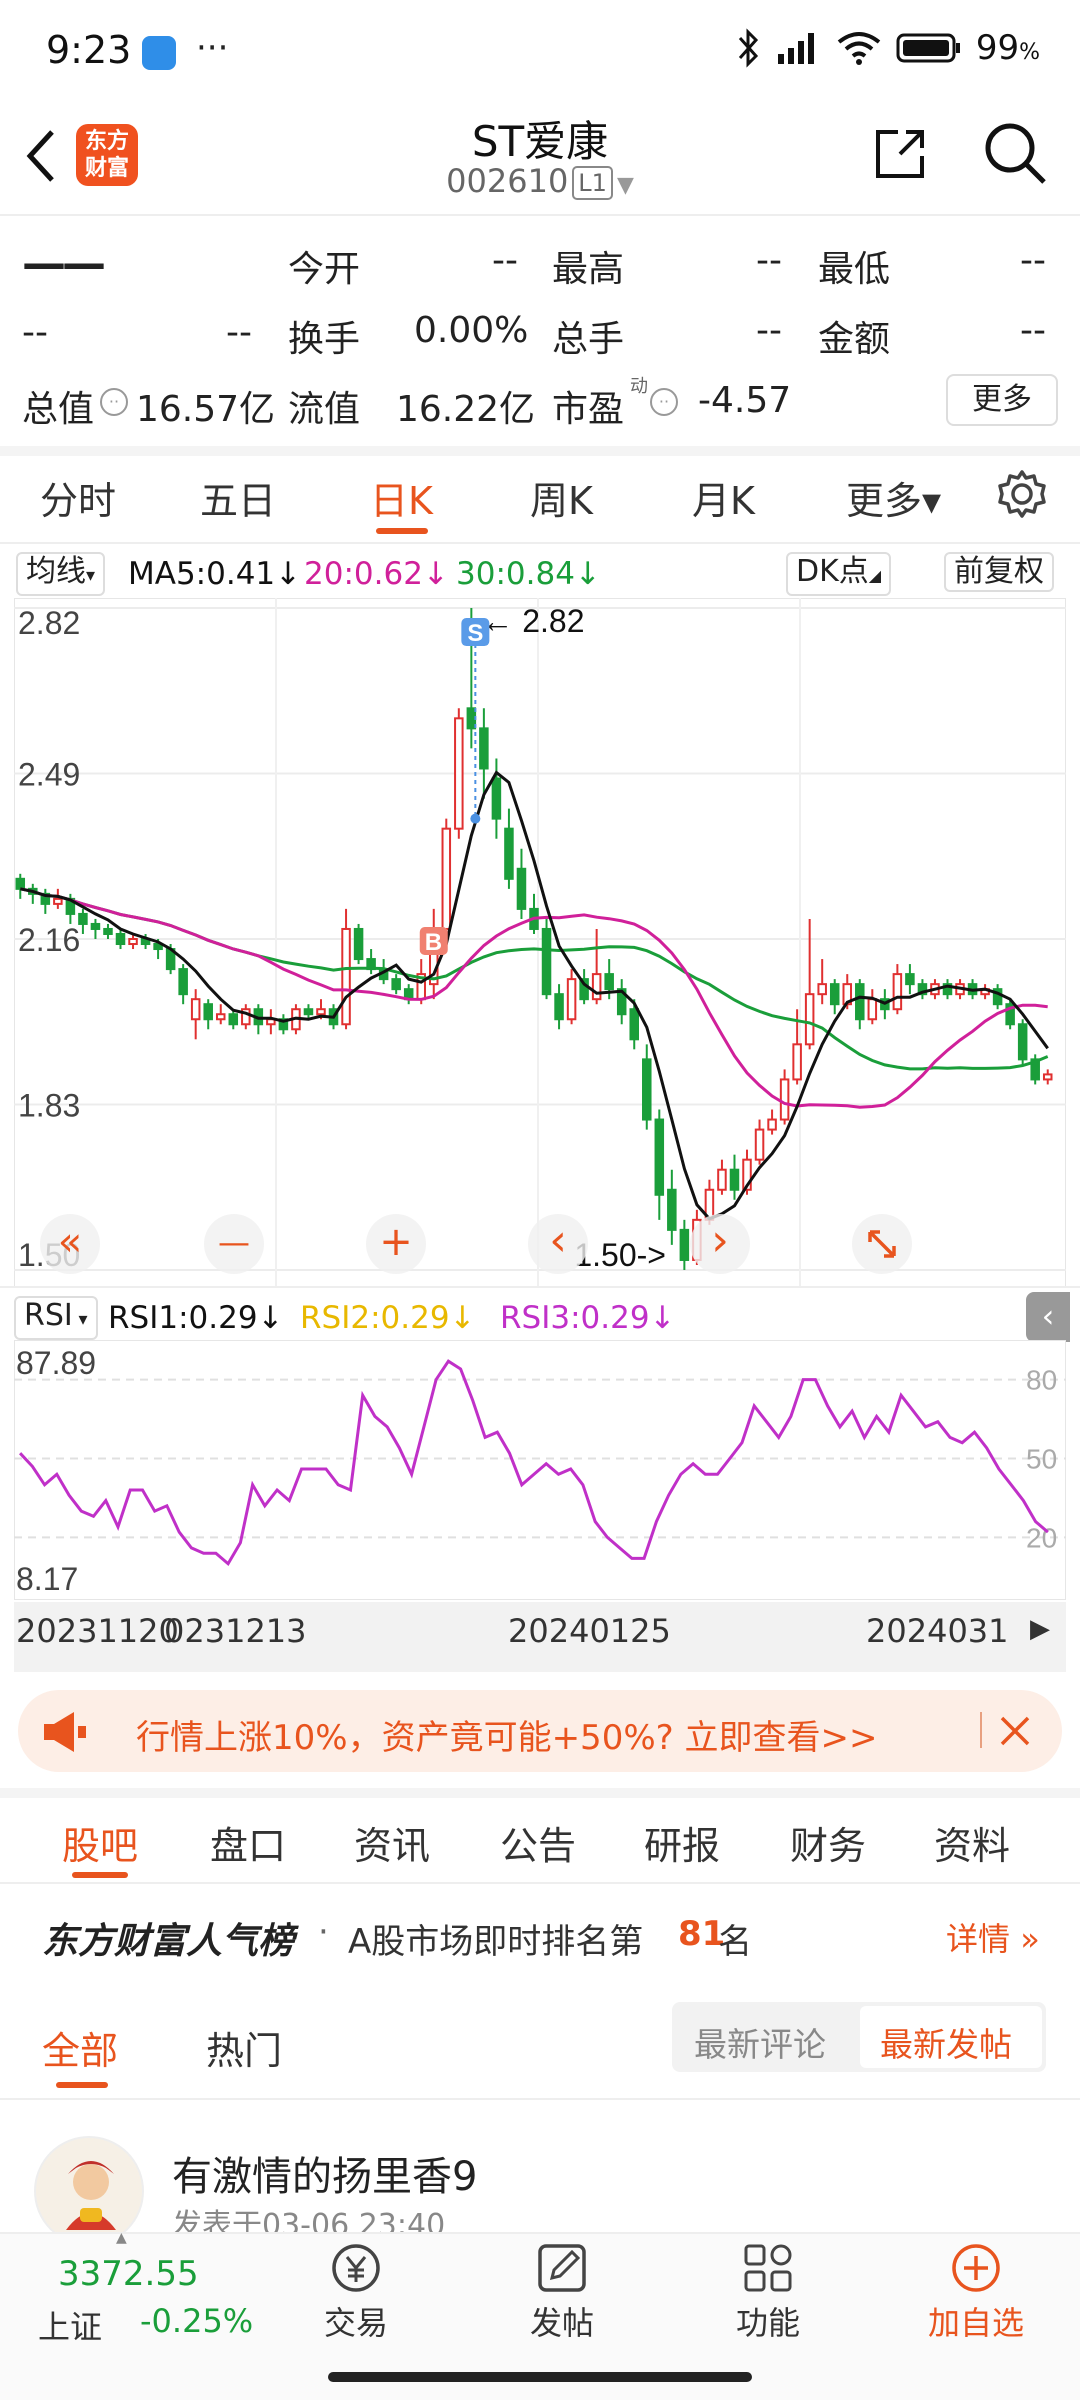 This screenshot has height=2400, width=1080. What do you see at coordinates (159, 53) in the screenshot?
I see `app-notification-icon` at bounding box center [159, 53].